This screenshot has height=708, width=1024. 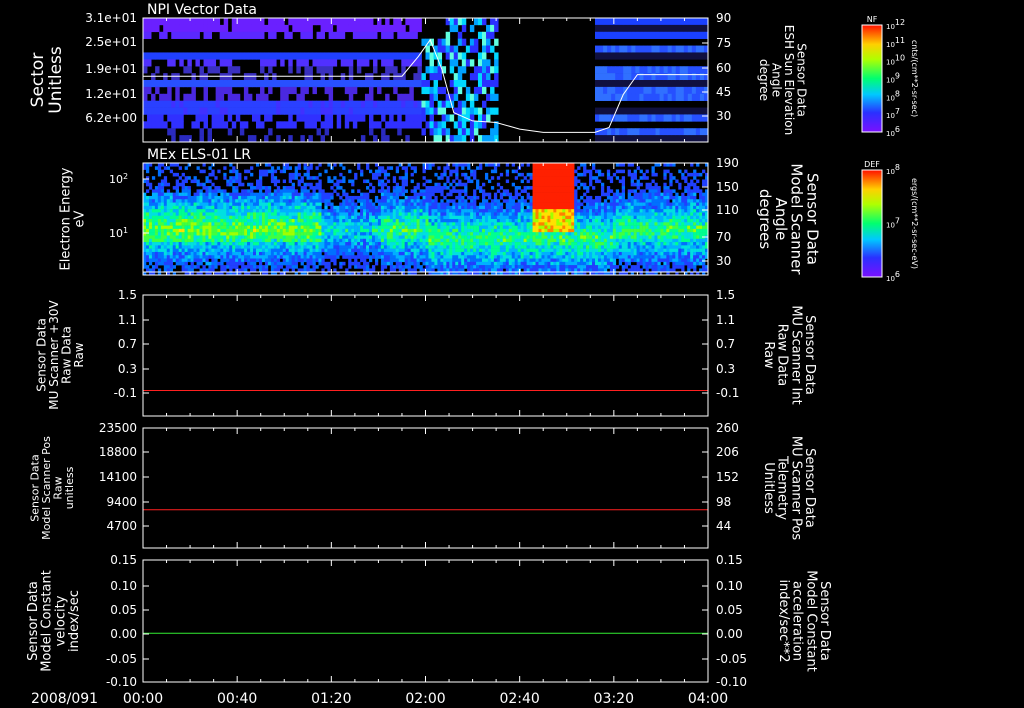 What do you see at coordinates (725, 295) in the screenshot?
I see `panel-3-right-tick-label: 1.5` at bounding box center [725, 295].